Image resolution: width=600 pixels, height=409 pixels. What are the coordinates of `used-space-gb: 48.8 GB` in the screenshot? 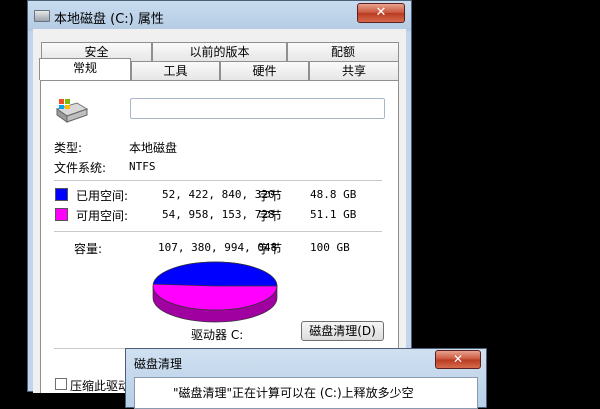 It's located at (333, 194).